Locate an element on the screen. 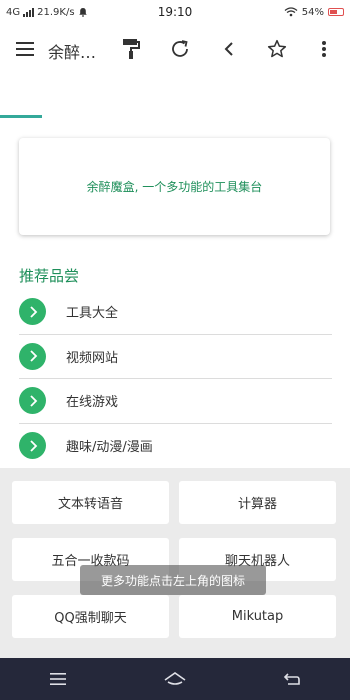 This screenshot has height=700, width=350. refresh-icon is located at coordinates (180, 49).